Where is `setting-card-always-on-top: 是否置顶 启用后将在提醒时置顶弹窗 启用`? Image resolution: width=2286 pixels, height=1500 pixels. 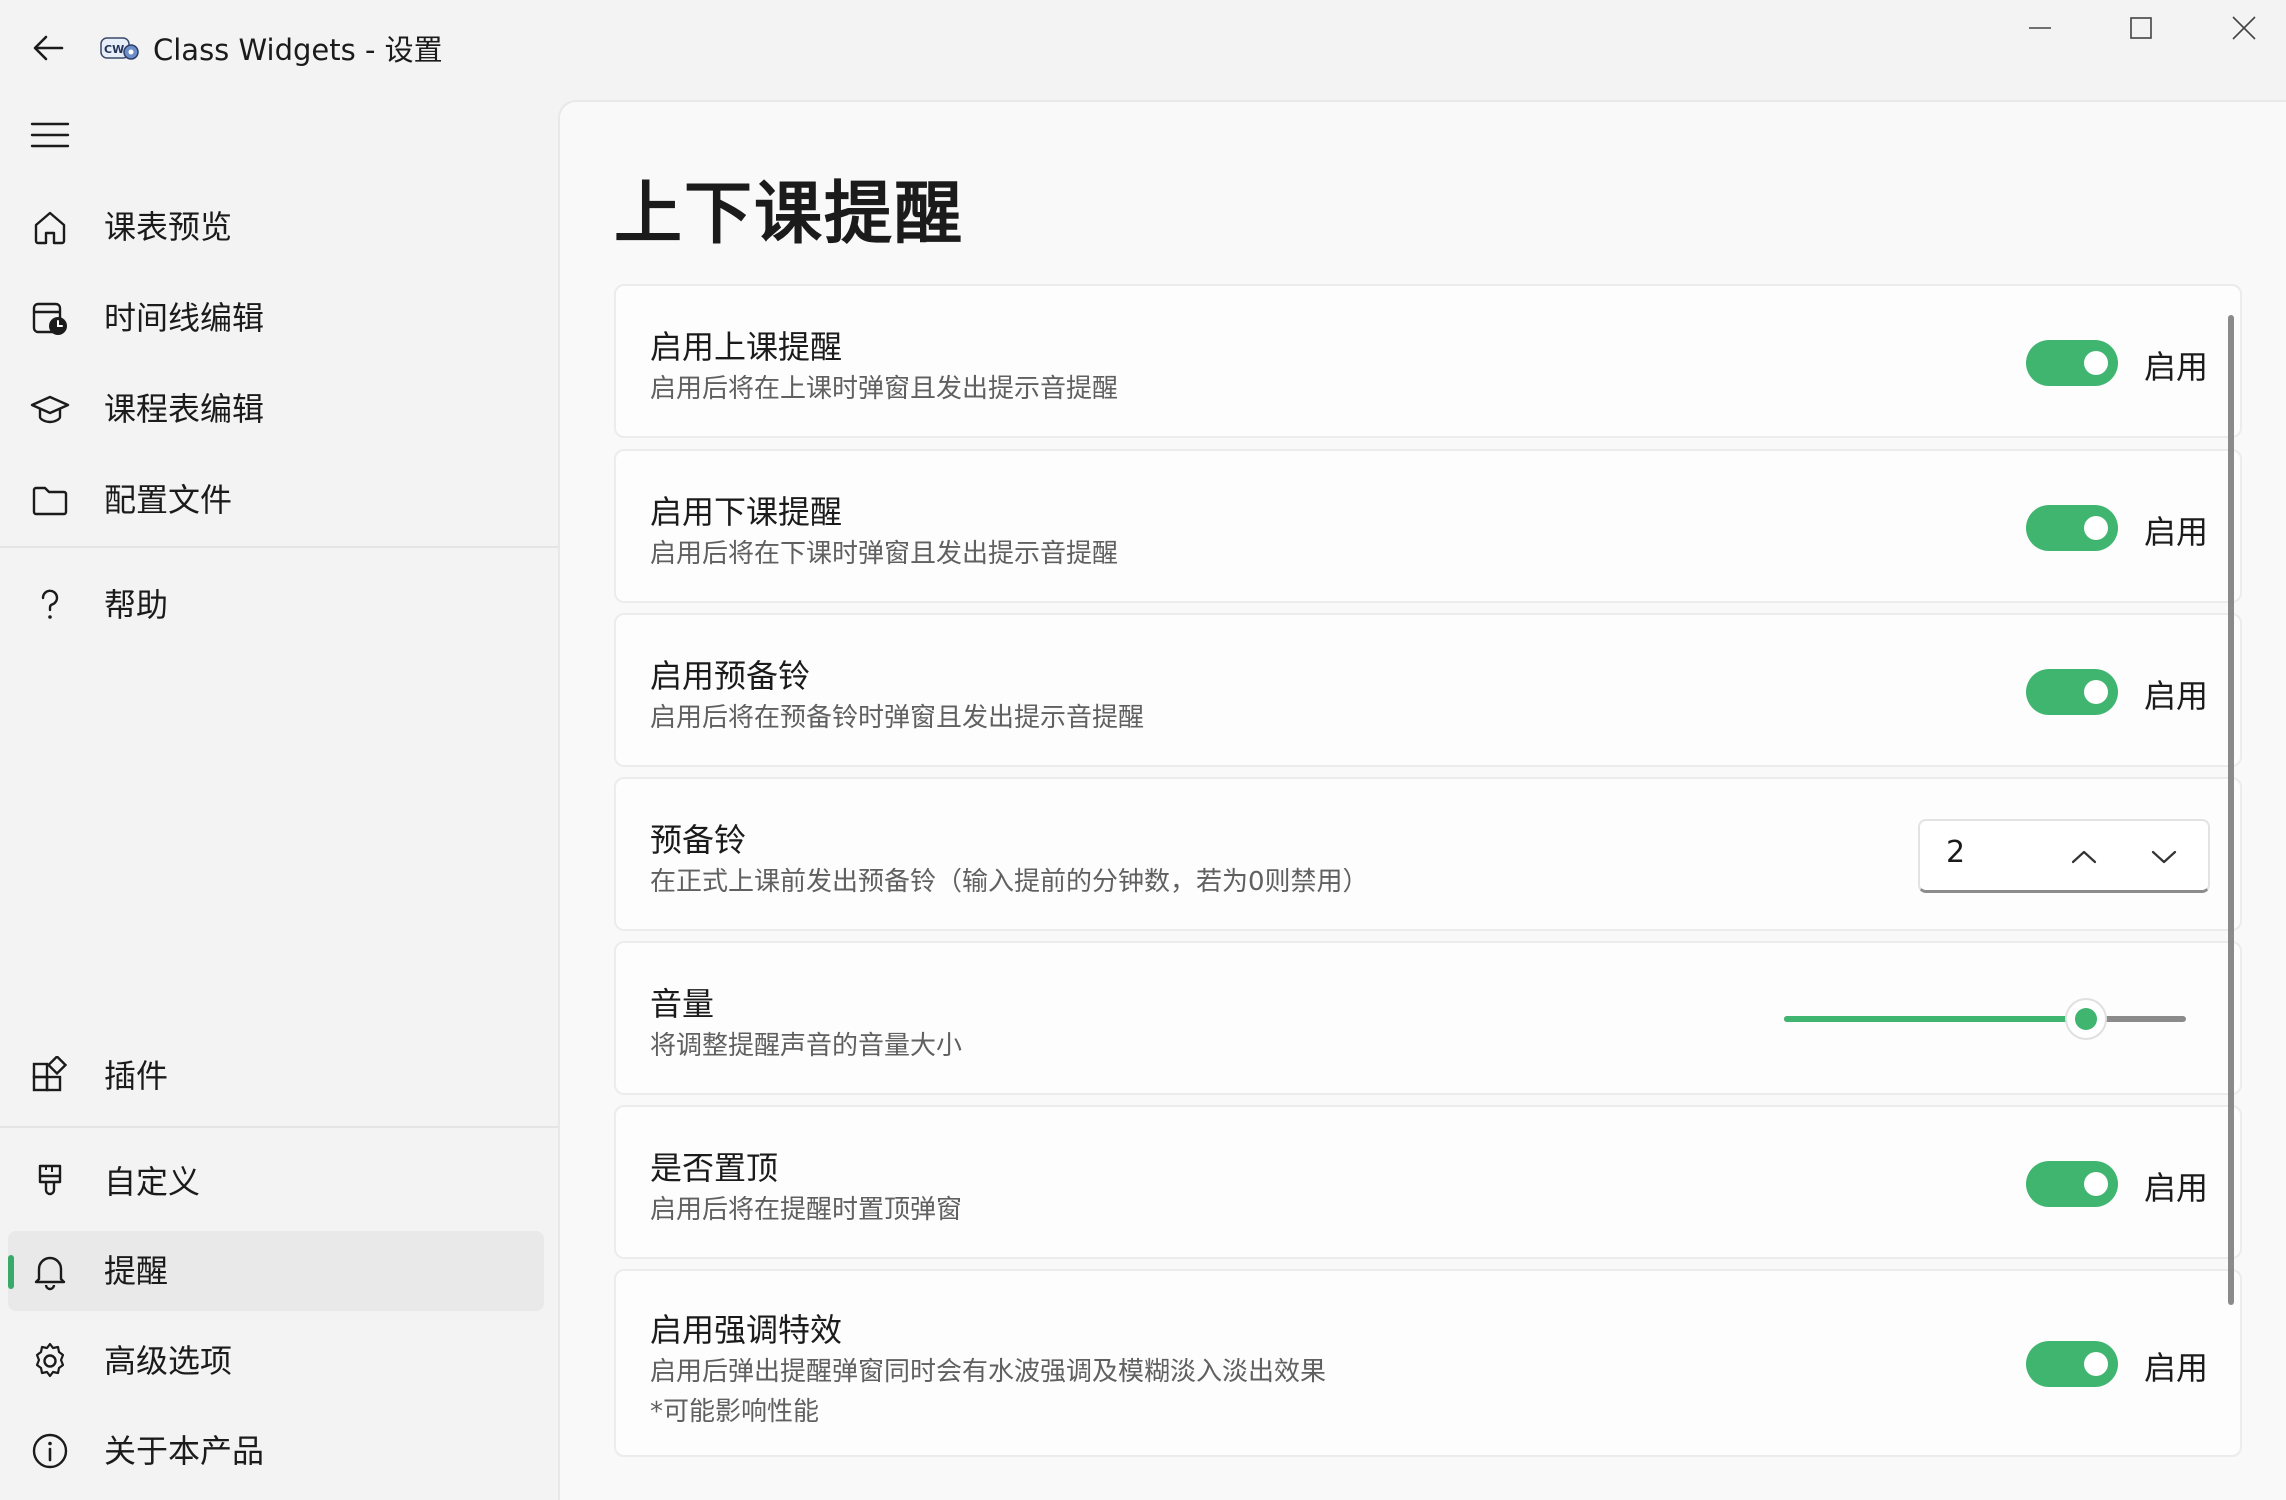 setting-card-always-on-top: 是否置顶 启用后将在提醒时置顶弹窗 启用 is located at coordinates (1428, 1182).